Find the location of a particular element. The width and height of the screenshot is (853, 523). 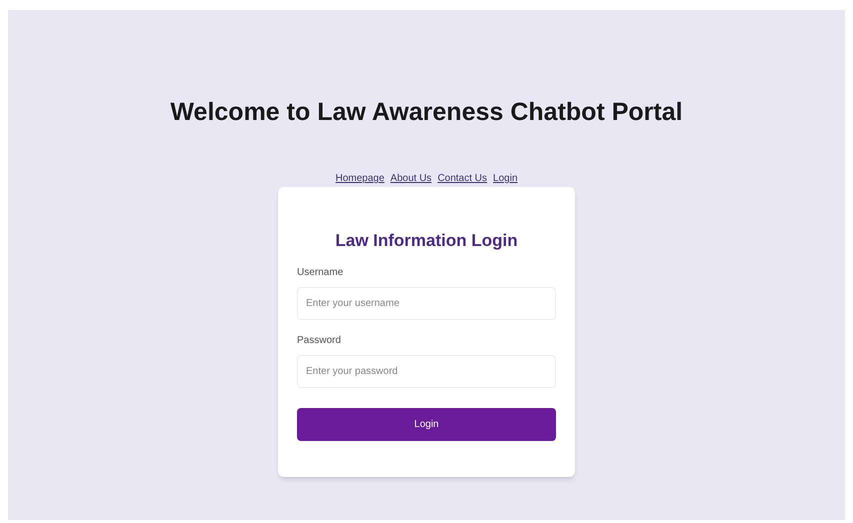

nav-link: Login is located at coordinates (505, 179).